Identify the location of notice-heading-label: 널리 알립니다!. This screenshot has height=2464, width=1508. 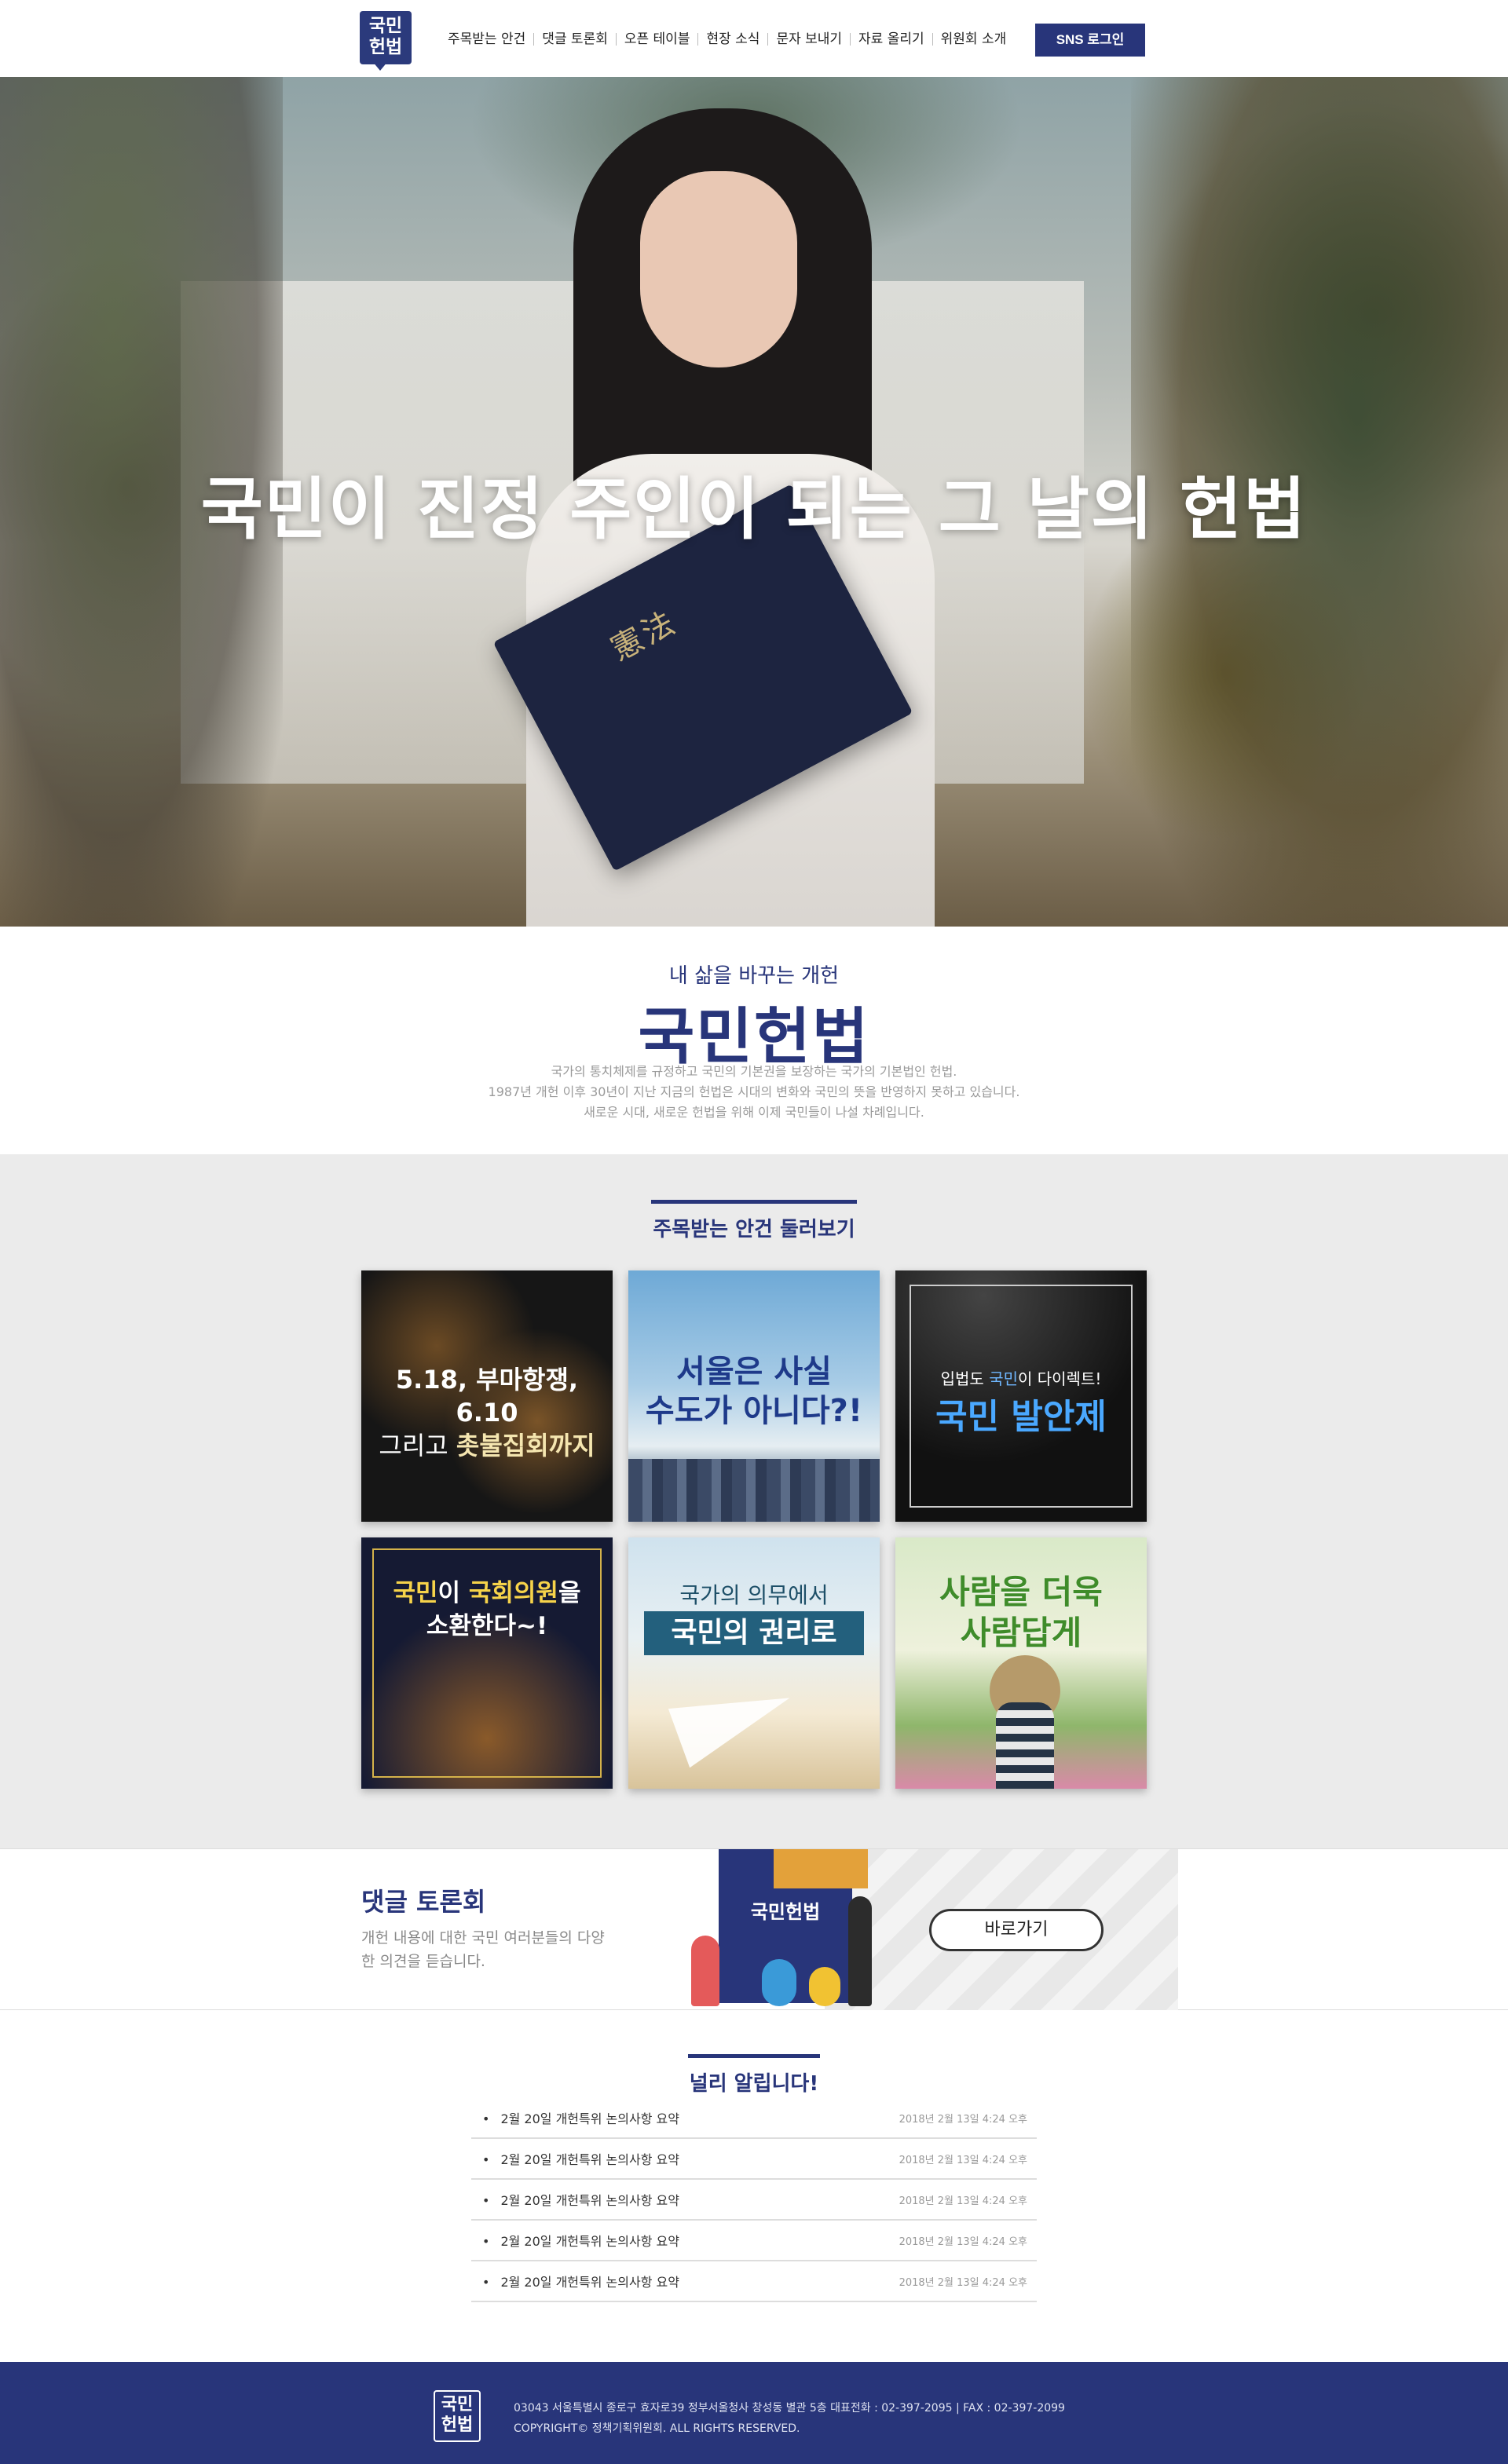
(754, 2084).